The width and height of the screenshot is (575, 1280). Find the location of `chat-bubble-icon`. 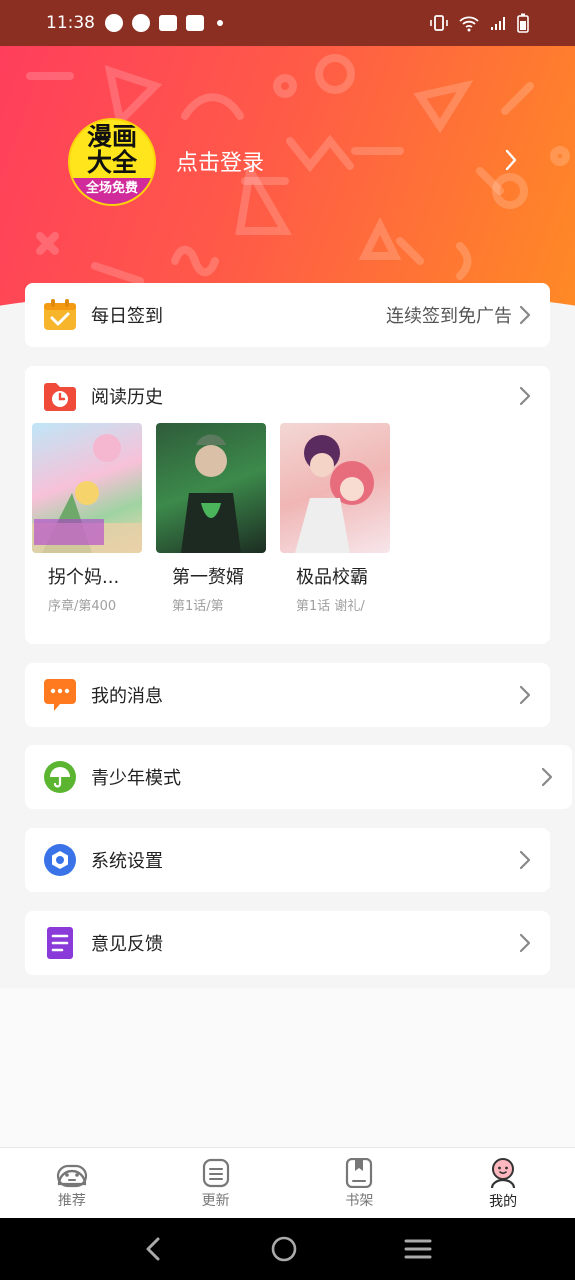

chat-bubble-icon is located at coordinates (60, 695).